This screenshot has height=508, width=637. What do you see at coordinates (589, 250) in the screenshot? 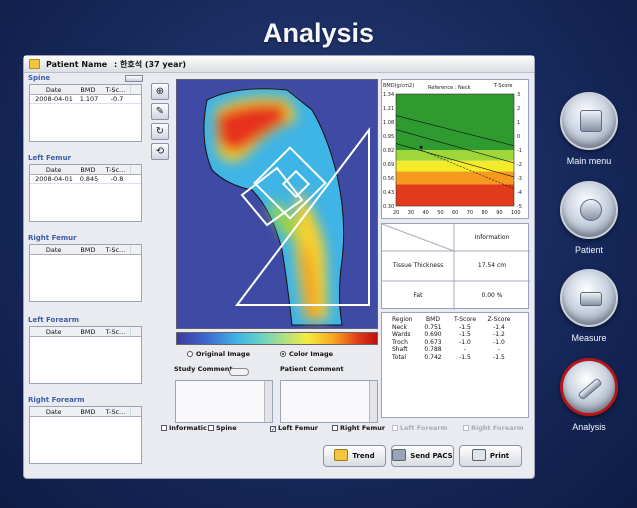
I see `nav-patient-label: Patient` at bounding box center [589, 250].